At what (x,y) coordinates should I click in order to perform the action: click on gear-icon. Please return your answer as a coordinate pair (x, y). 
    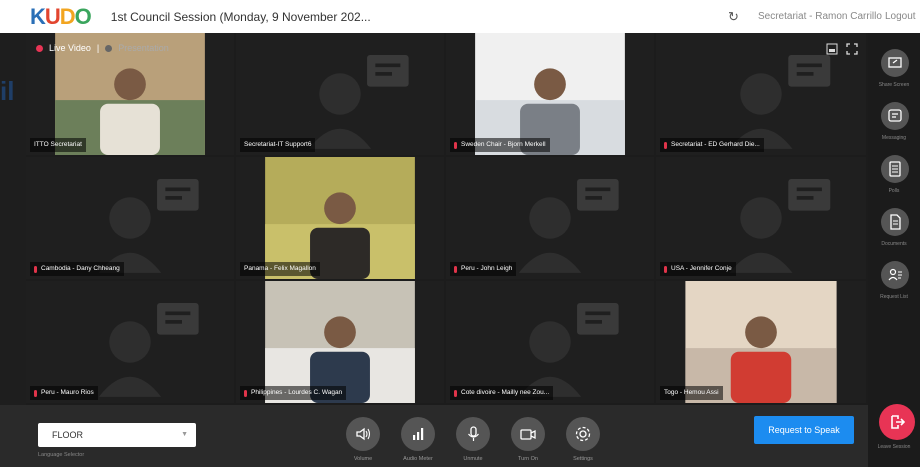
    Looking at the image, I should click on (583, 434).